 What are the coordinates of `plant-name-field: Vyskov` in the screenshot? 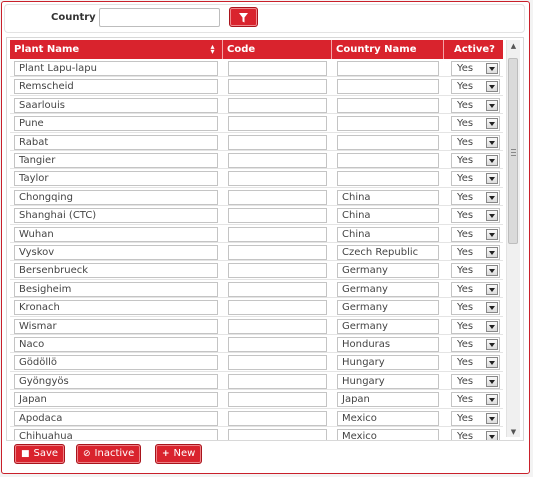 It's located at (116, 252).